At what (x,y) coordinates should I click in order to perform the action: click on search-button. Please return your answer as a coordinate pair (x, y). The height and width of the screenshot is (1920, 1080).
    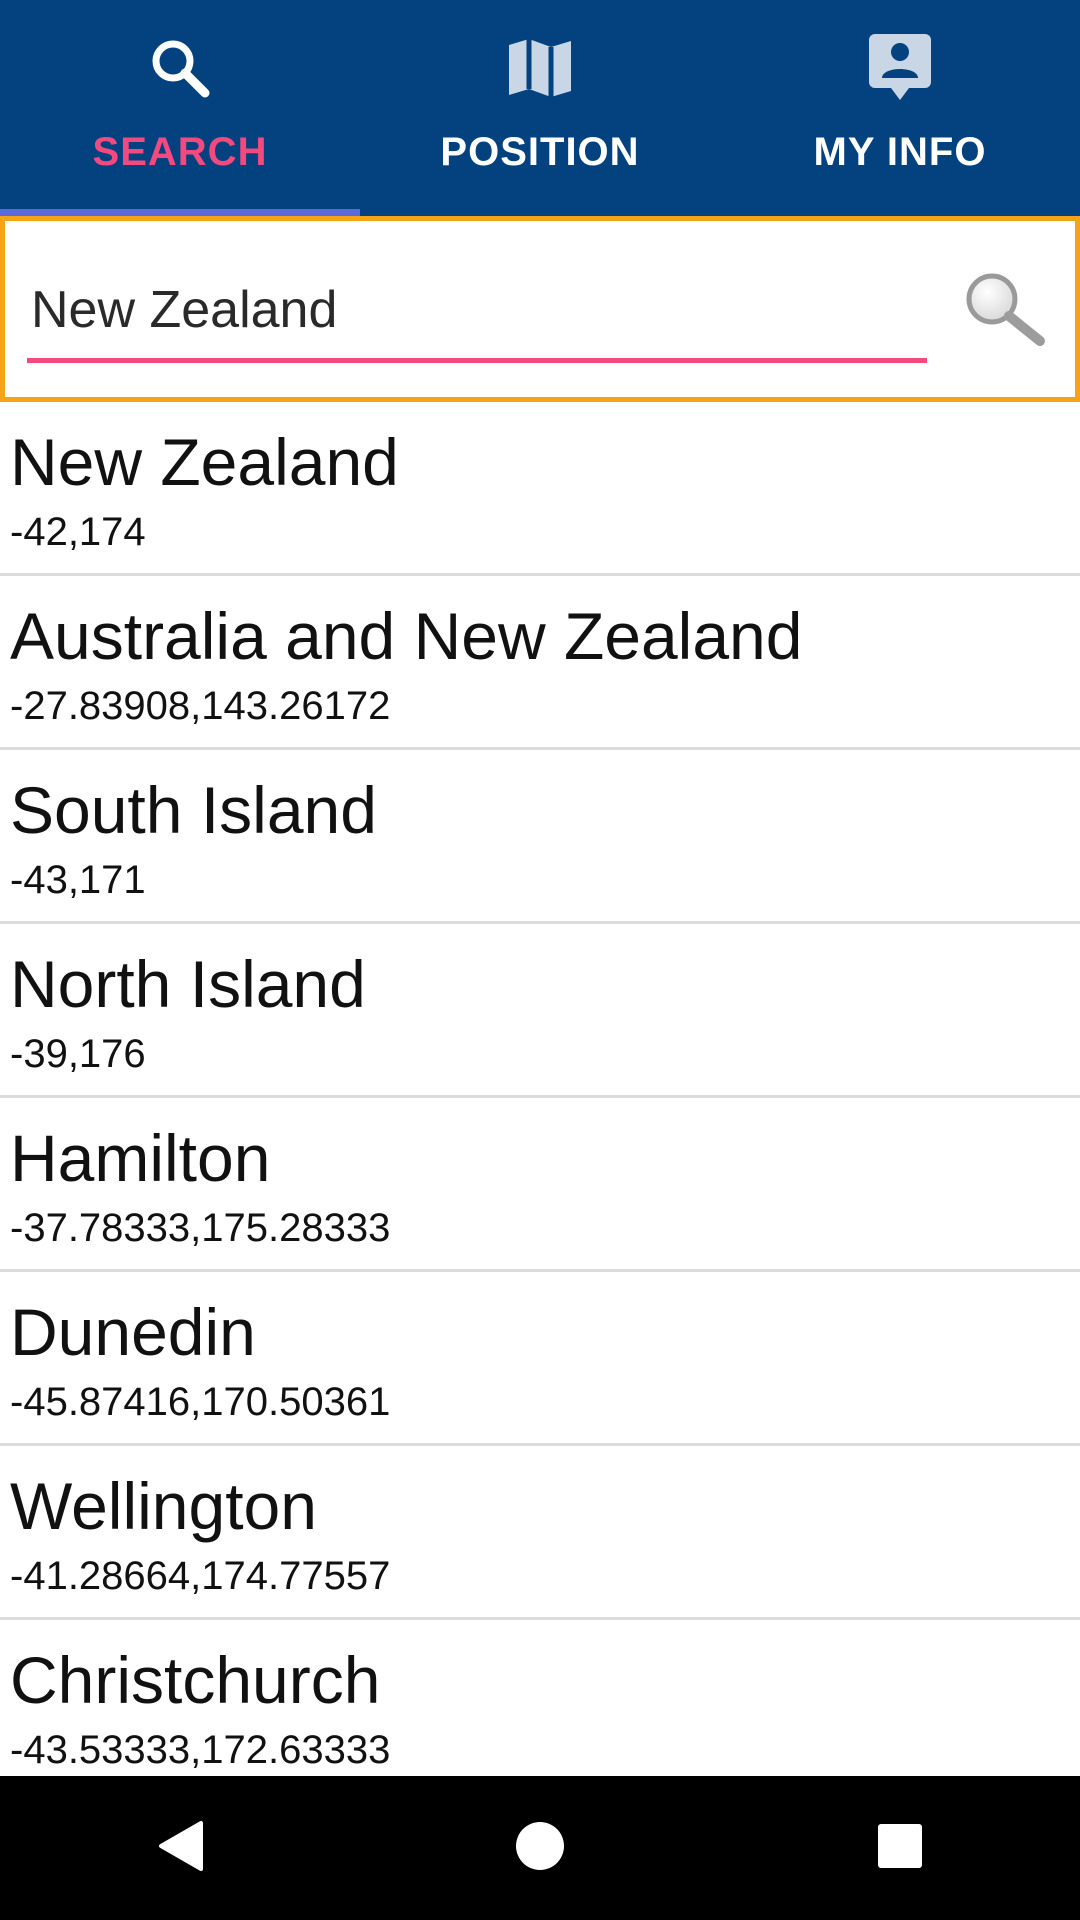
    Looking at the image, I should click on (1005, 311).